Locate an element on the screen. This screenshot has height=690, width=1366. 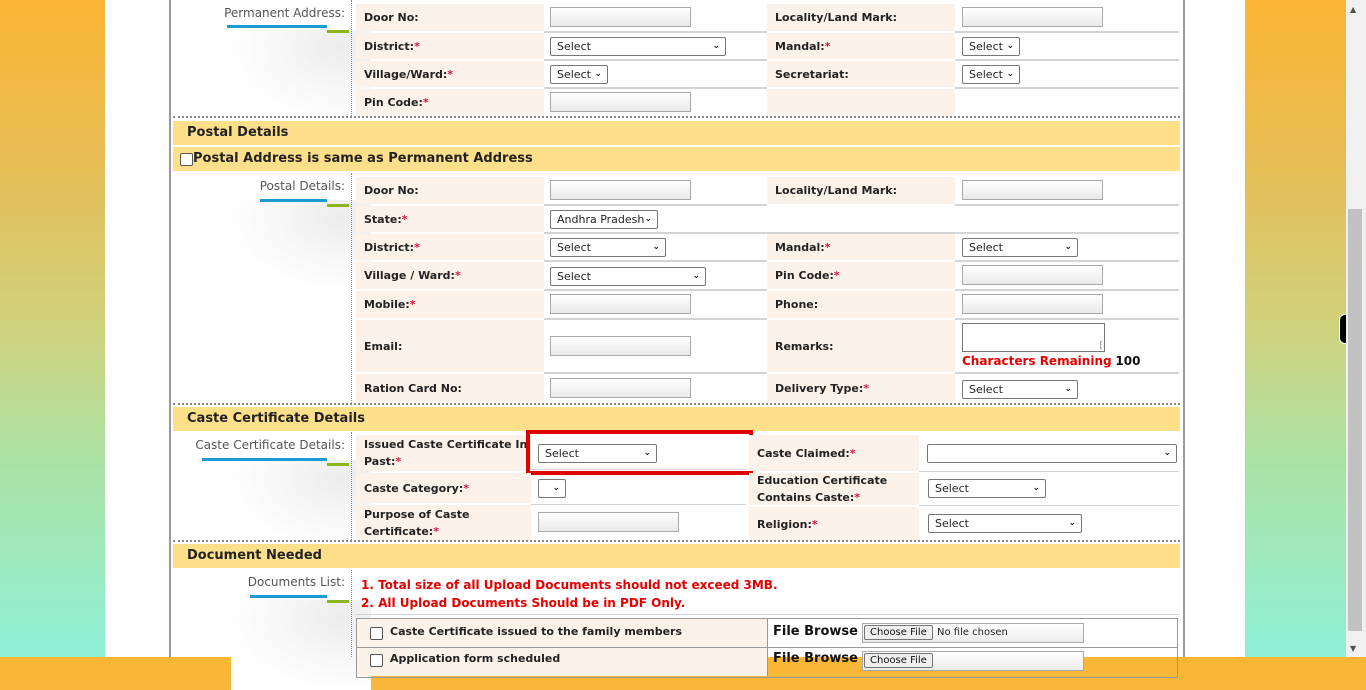
perm-pin-code-input is located at coordinates (620, 102).